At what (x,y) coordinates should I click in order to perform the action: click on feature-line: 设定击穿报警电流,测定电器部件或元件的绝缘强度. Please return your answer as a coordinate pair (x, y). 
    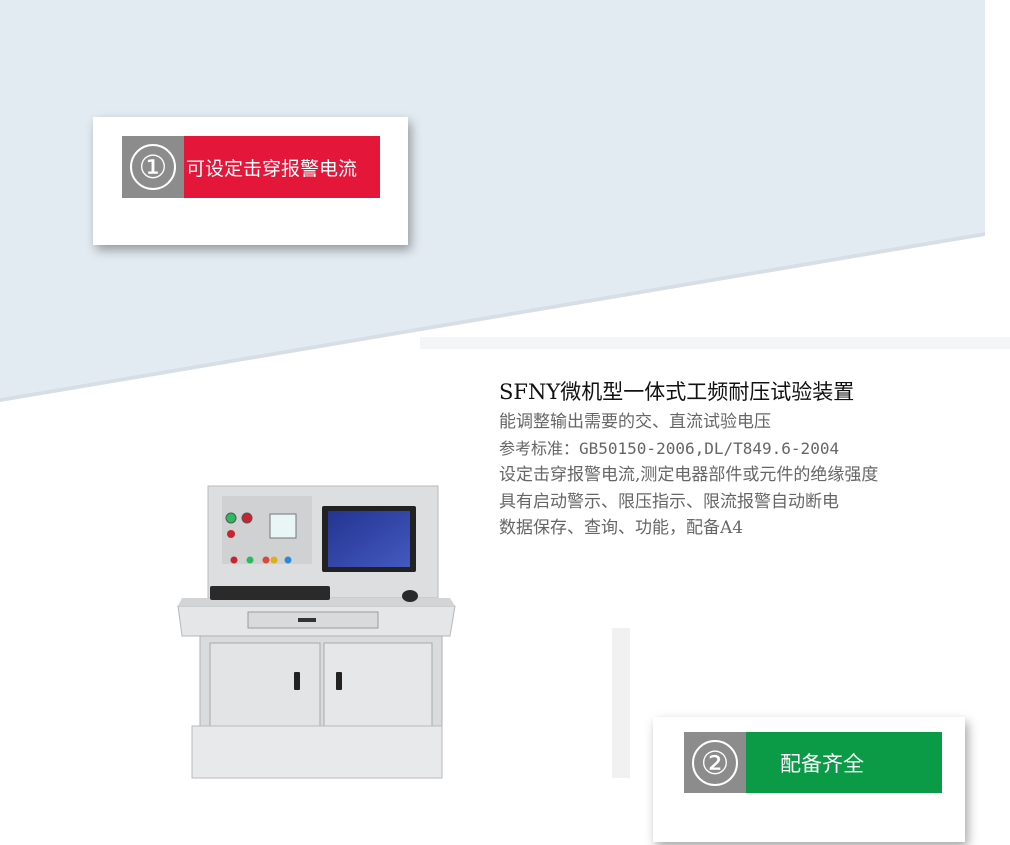
    Looking at the image, I should click on (689, 475).